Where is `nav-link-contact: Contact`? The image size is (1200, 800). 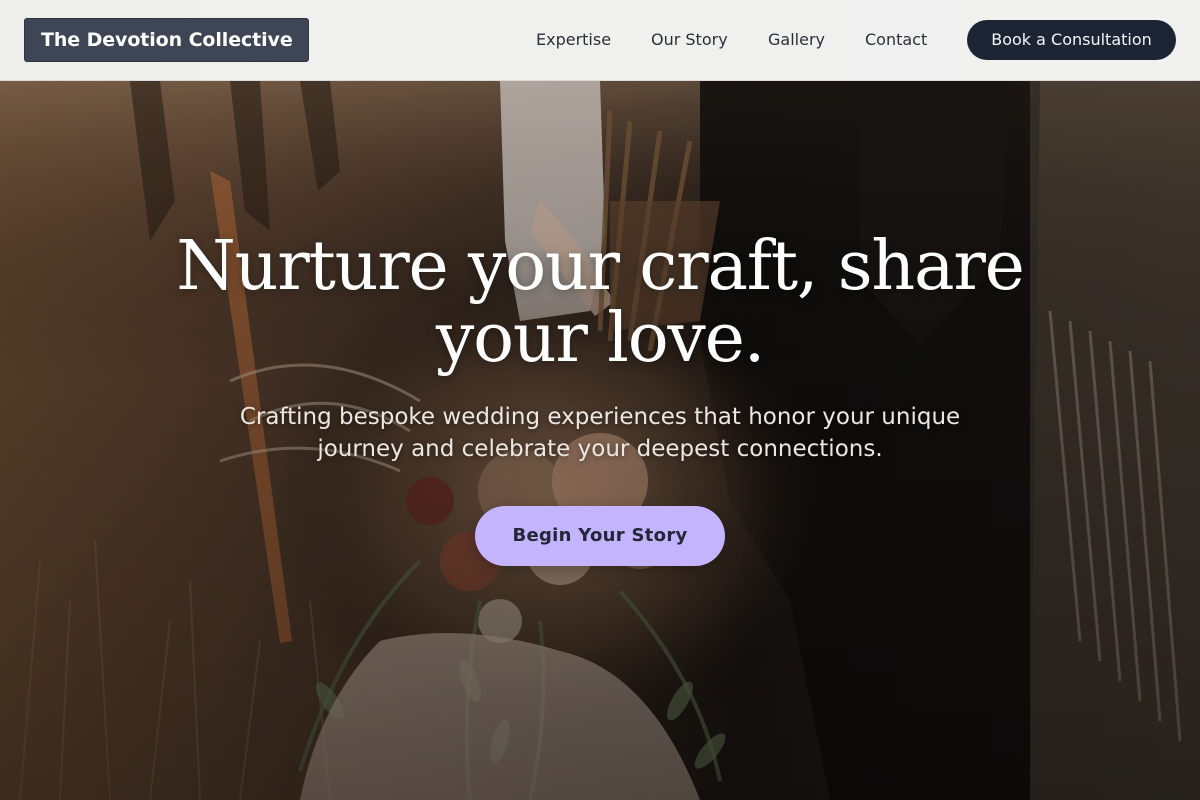
nav-link-contact: Contact is located at coordinates (896, 40).